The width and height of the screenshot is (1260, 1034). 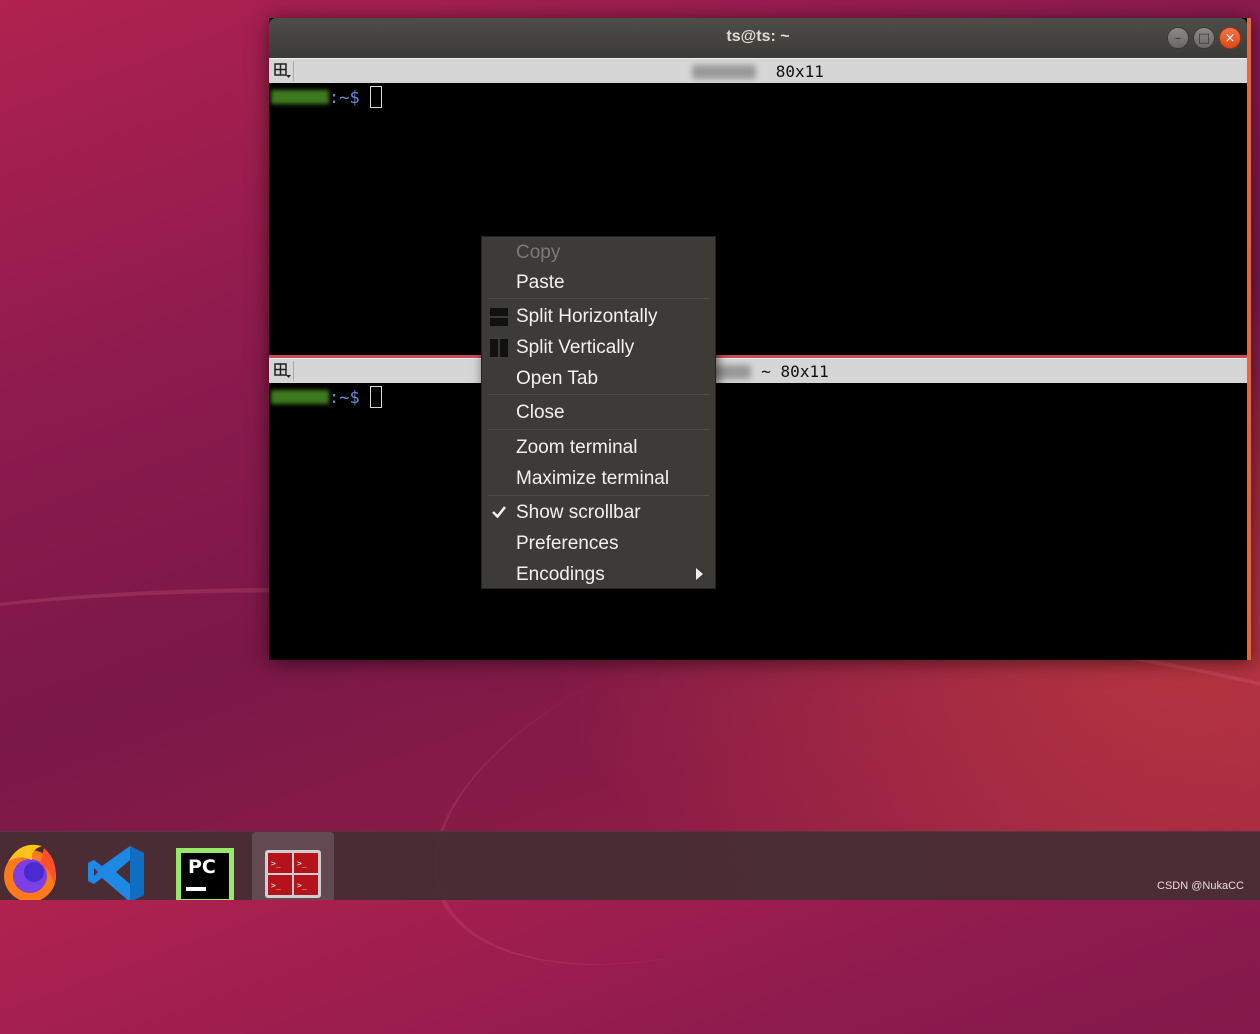 I want to click on window-title: ts@ts: ~, so click(x=758, y=36).